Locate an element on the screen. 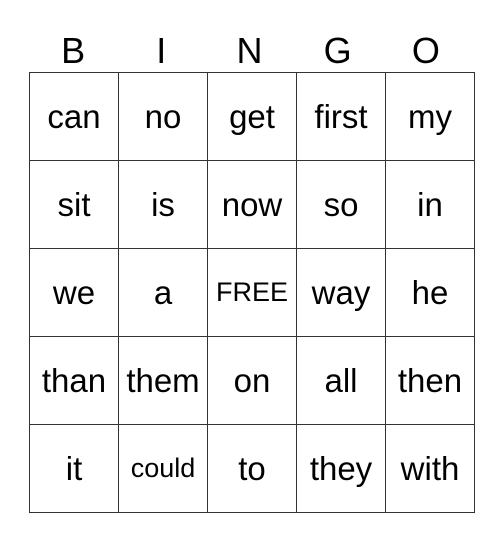 This screenshot has height=544, width=500. bingo-row: it could to they with is located at coordinates (252, 468).